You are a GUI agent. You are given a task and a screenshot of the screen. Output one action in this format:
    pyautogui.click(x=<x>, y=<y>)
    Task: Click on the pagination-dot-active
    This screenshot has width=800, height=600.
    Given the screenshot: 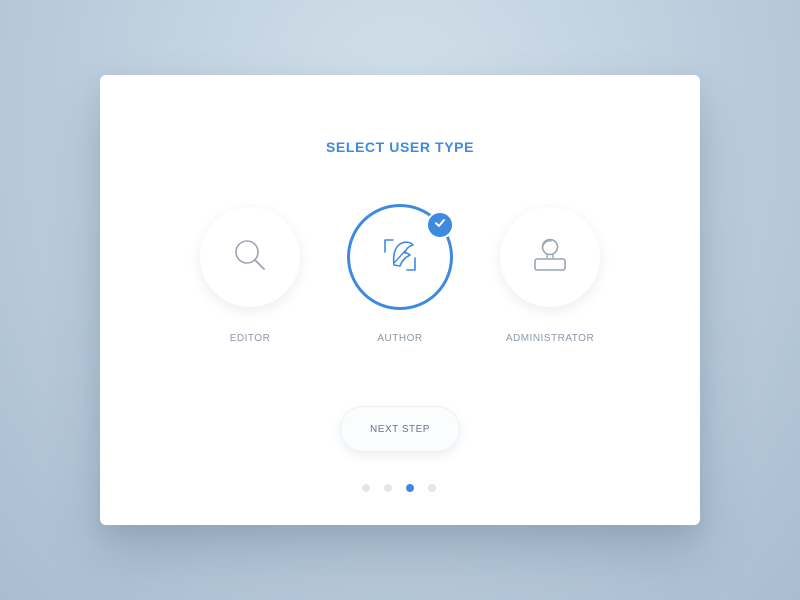 What is the action you would take?
    pyautogui.click(x=410, y=488)
    